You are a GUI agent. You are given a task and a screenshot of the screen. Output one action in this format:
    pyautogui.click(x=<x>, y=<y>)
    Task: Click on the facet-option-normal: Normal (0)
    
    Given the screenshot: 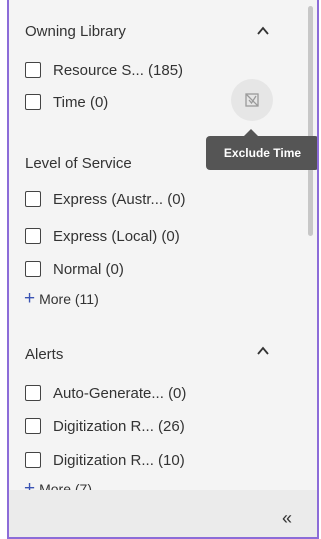 What is the action you would take?
    pyautogui.click(x=74, y=269)
    